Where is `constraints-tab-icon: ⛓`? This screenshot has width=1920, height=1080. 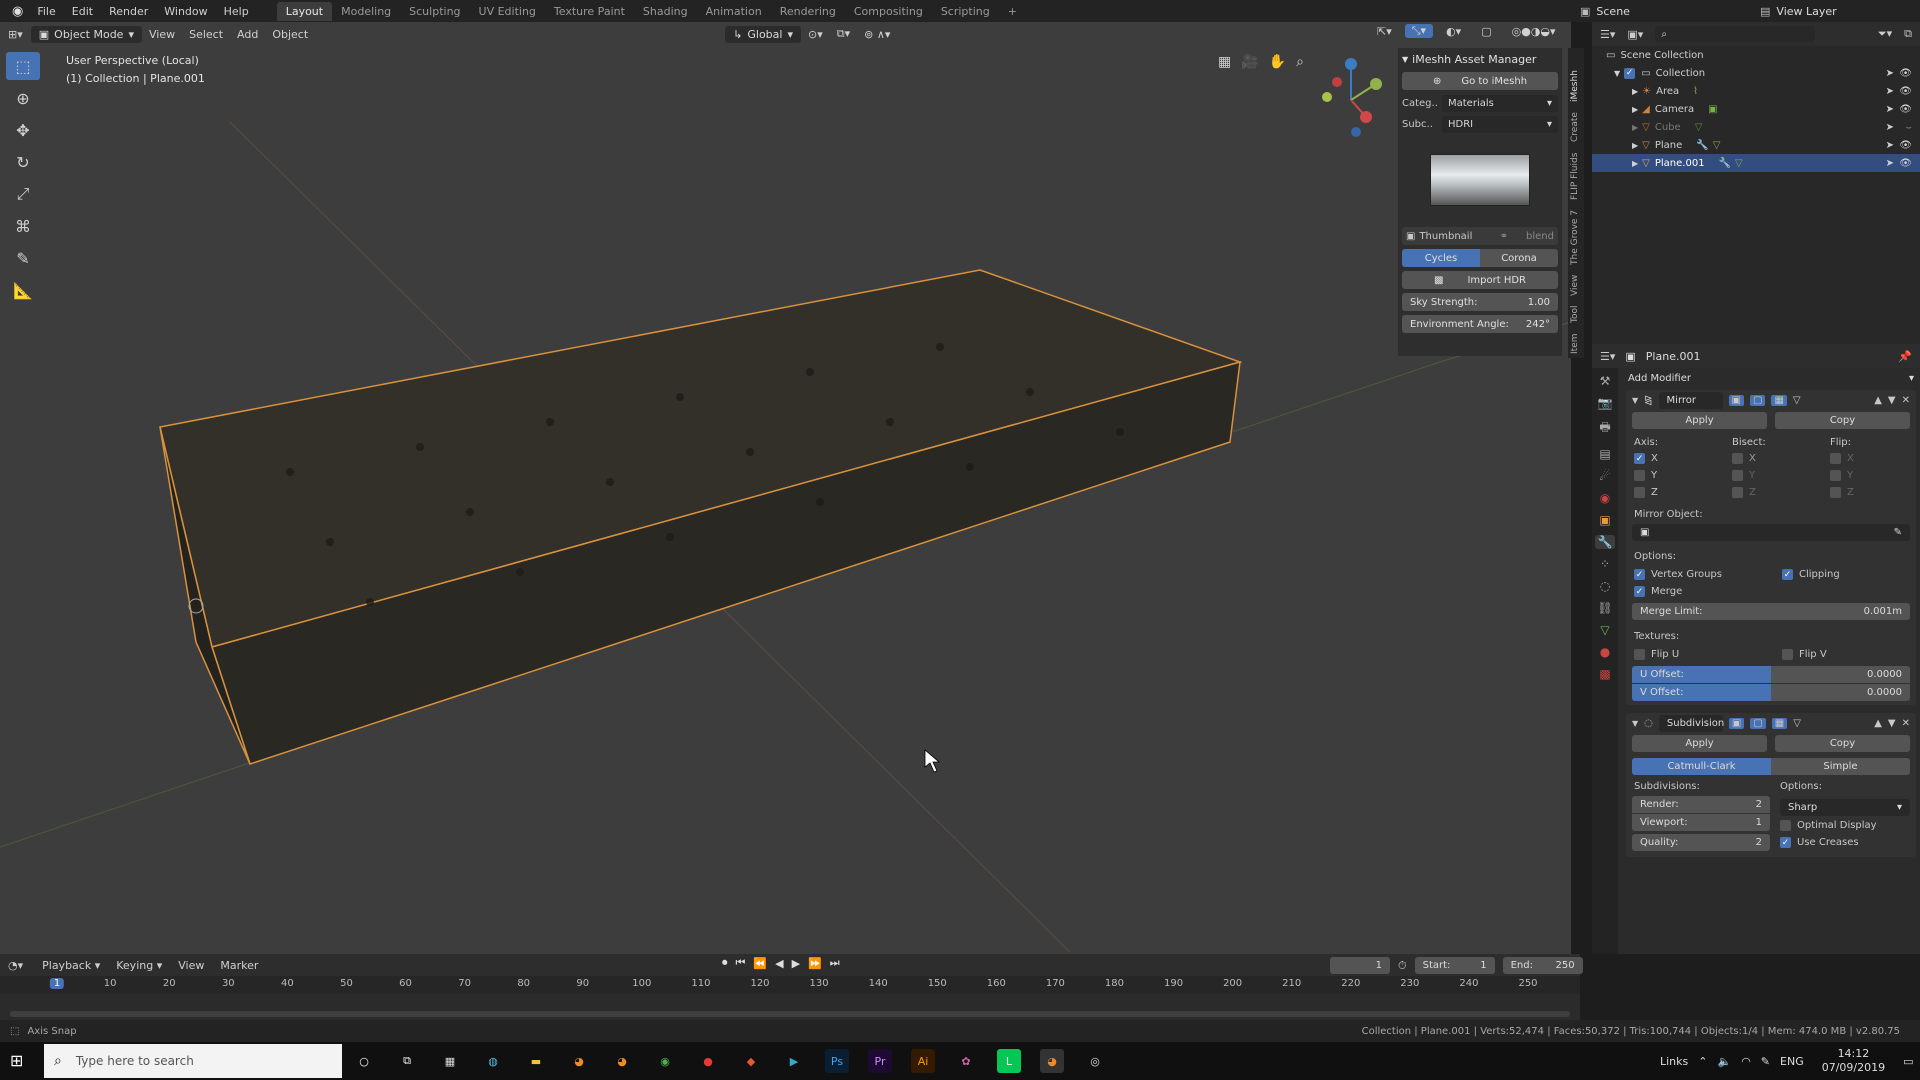 constraints-tab-icon: ⛓ is located at coordinates (1604, 608).